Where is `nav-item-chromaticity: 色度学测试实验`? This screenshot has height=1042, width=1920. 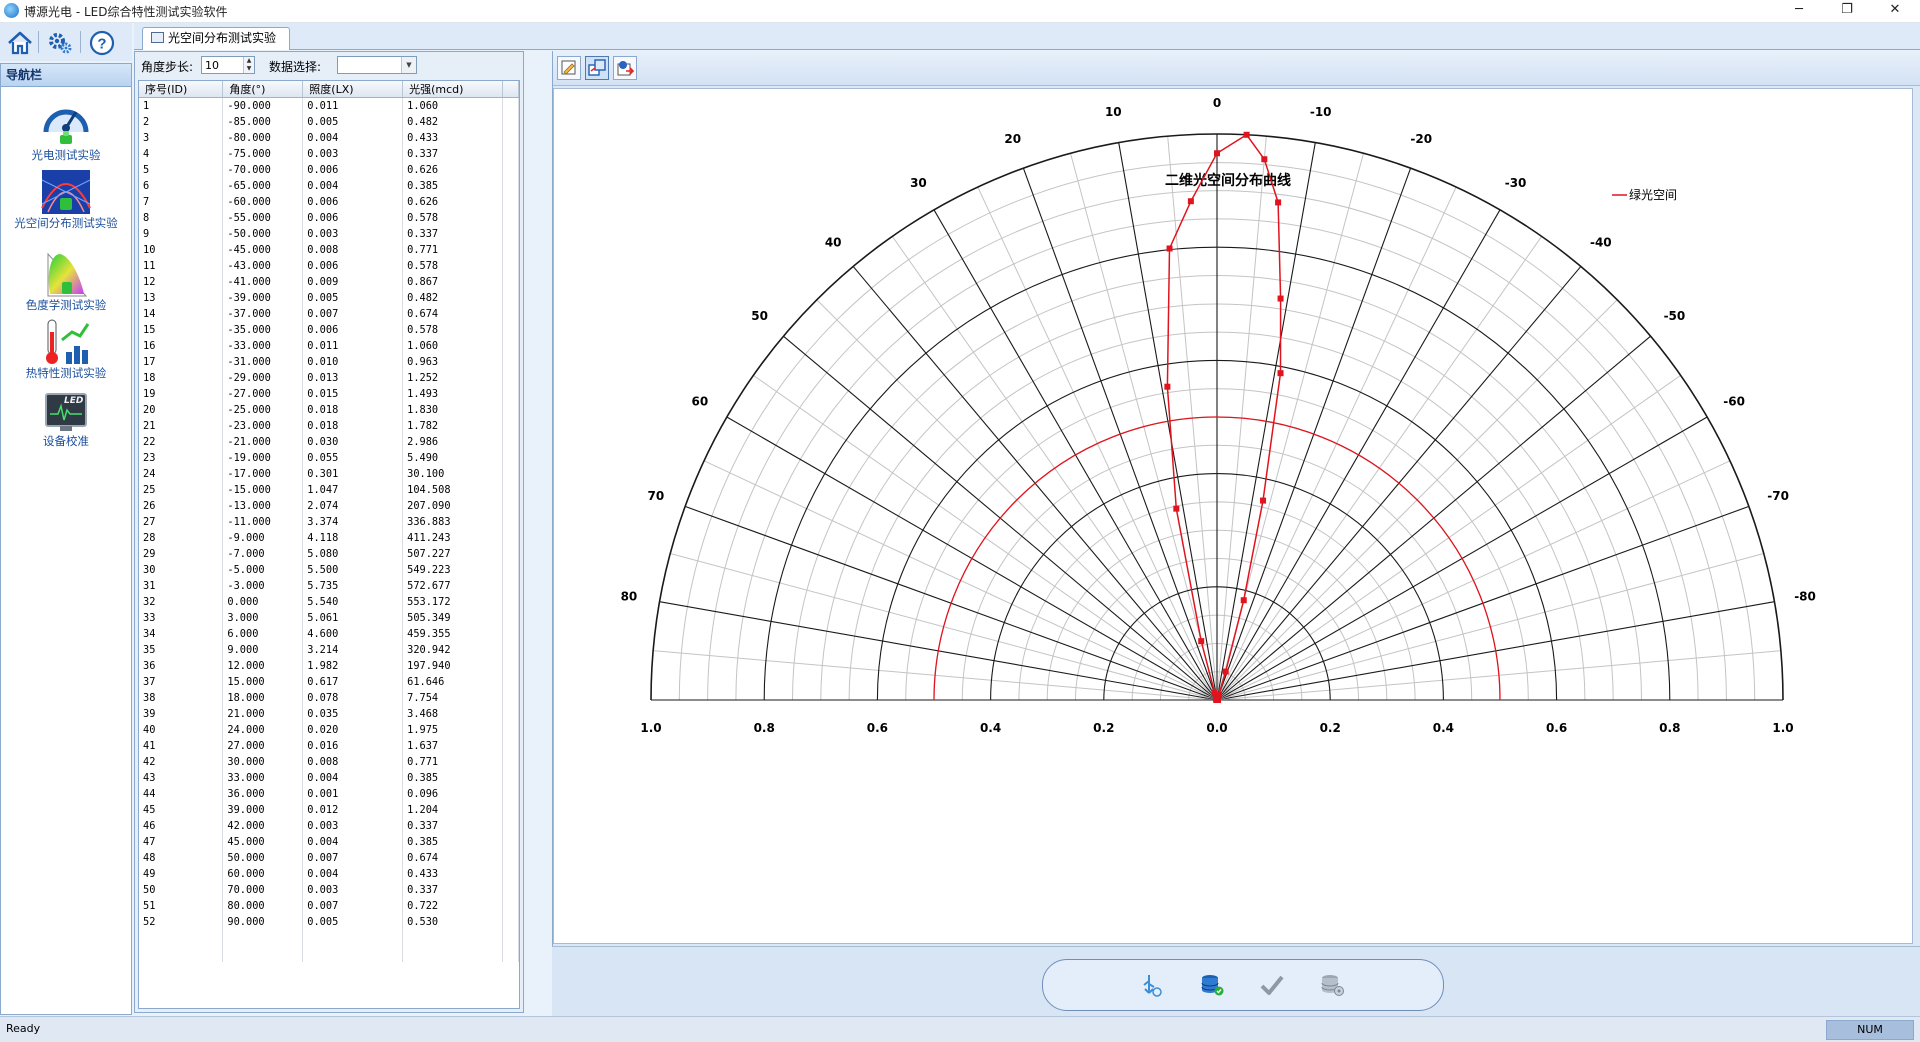
nav-item-chromaticity: 色度学测试实验 is located at coordinates (66, 281).